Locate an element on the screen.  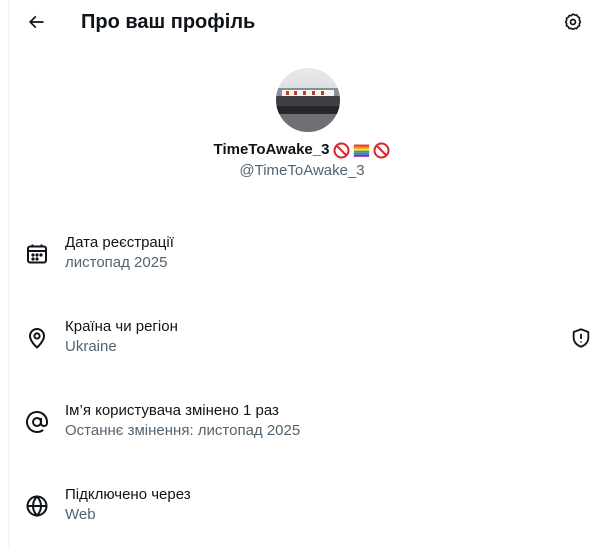
arrow-left-icon is located at coordinates (36, 22).